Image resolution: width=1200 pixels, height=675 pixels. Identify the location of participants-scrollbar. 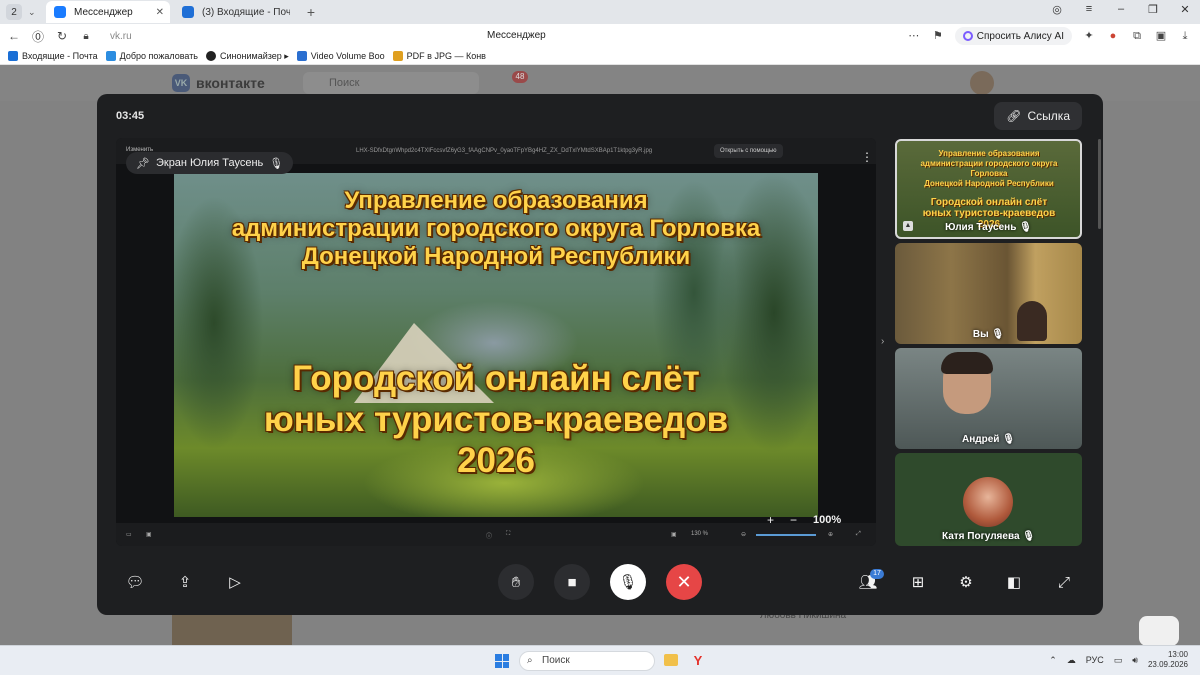
(1099, 184).